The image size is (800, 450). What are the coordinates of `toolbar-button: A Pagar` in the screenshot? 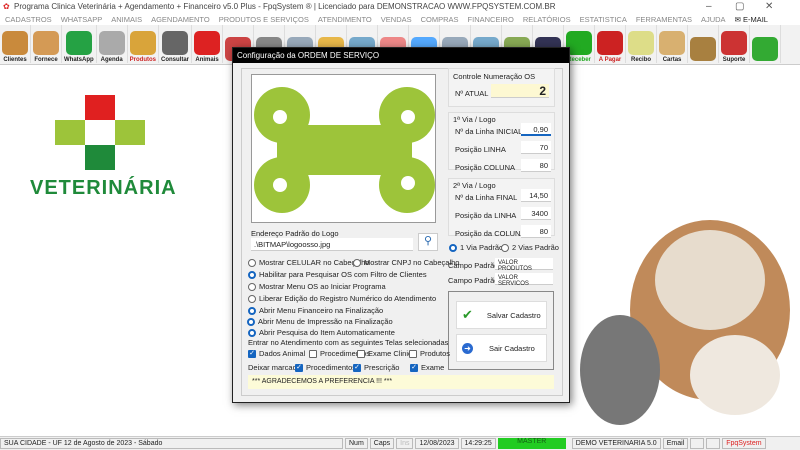 It's located at (611, 44).